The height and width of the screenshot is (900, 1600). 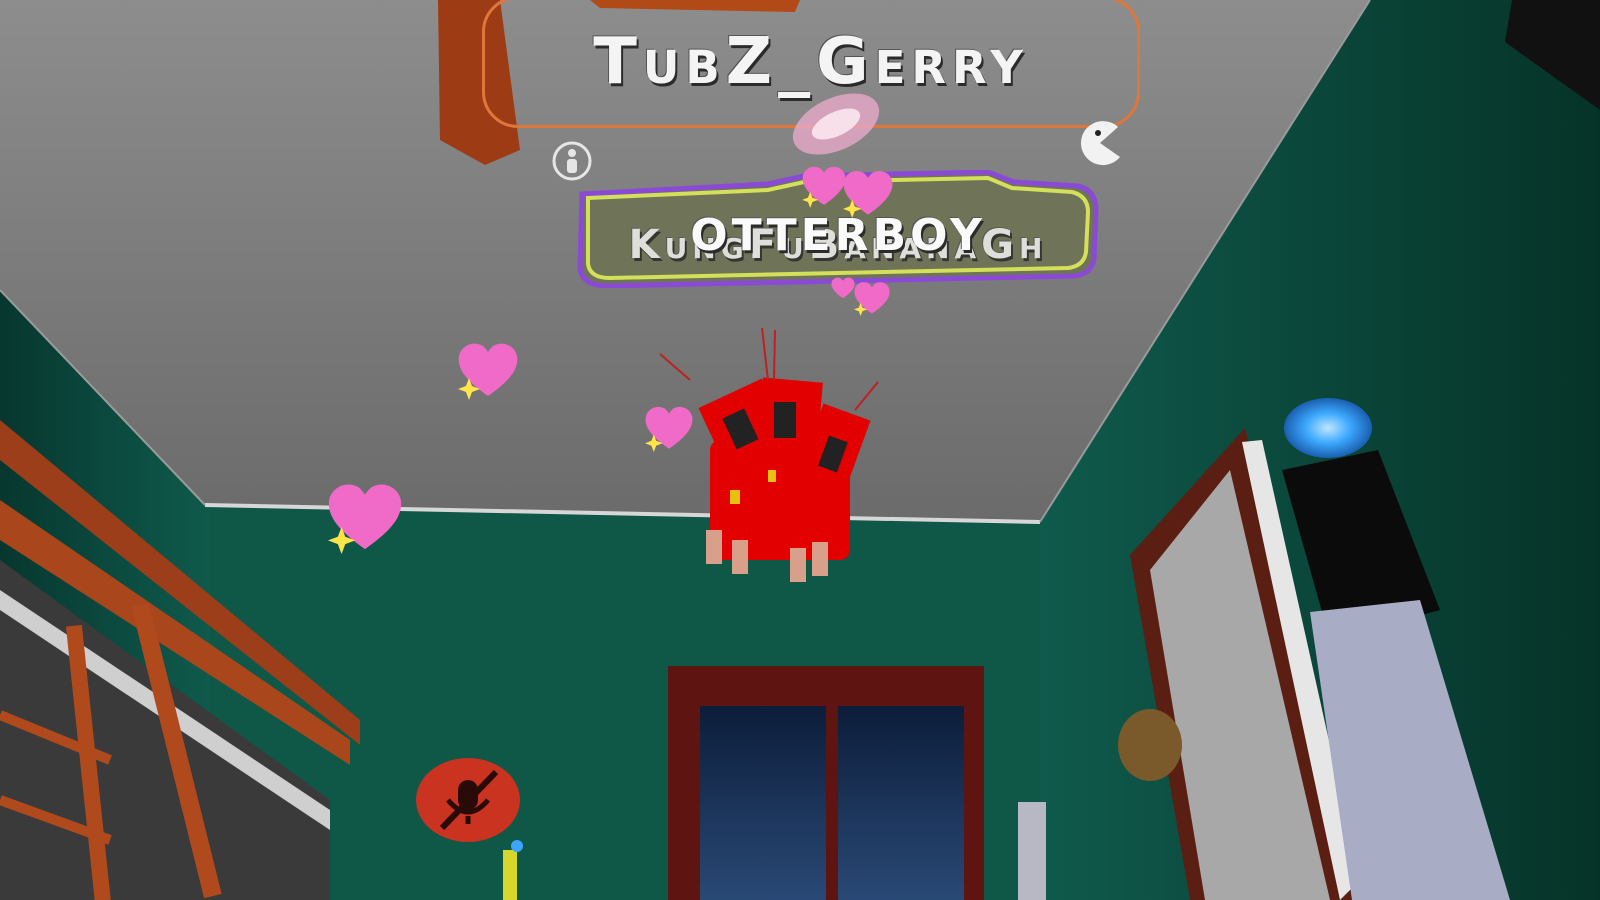 I want to click on mute-toggle-button, so click(x=468, y=800).